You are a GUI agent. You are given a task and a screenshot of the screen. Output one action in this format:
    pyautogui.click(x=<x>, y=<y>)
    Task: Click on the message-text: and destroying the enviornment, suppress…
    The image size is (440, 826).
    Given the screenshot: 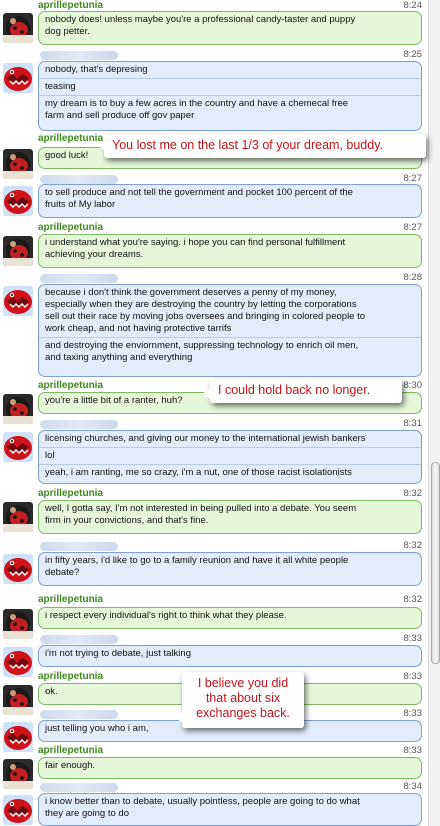 What is the action you would take?
    pyautogui.click(x=202, y=345)
    